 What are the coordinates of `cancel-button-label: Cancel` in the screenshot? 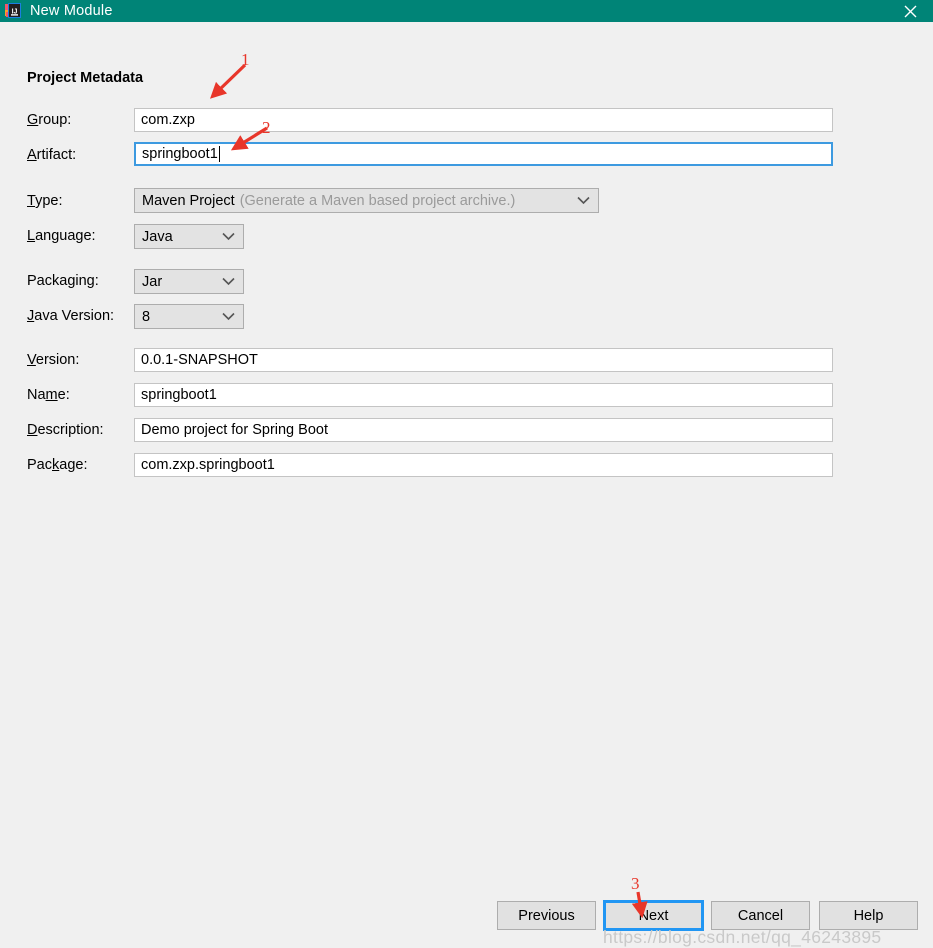 It's located at (760, 915).